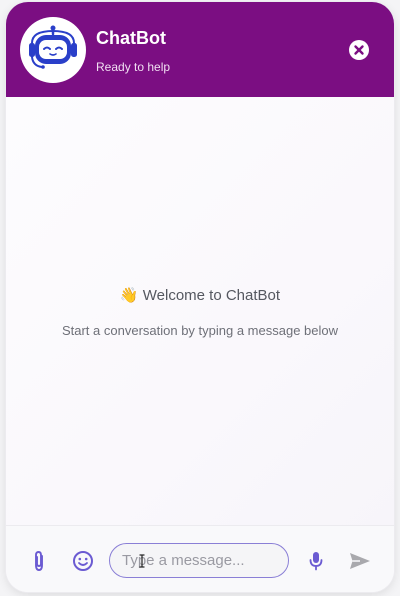 The height and width of the screenshot is (596, 400). I want to click on message-input, so click(199, 560).